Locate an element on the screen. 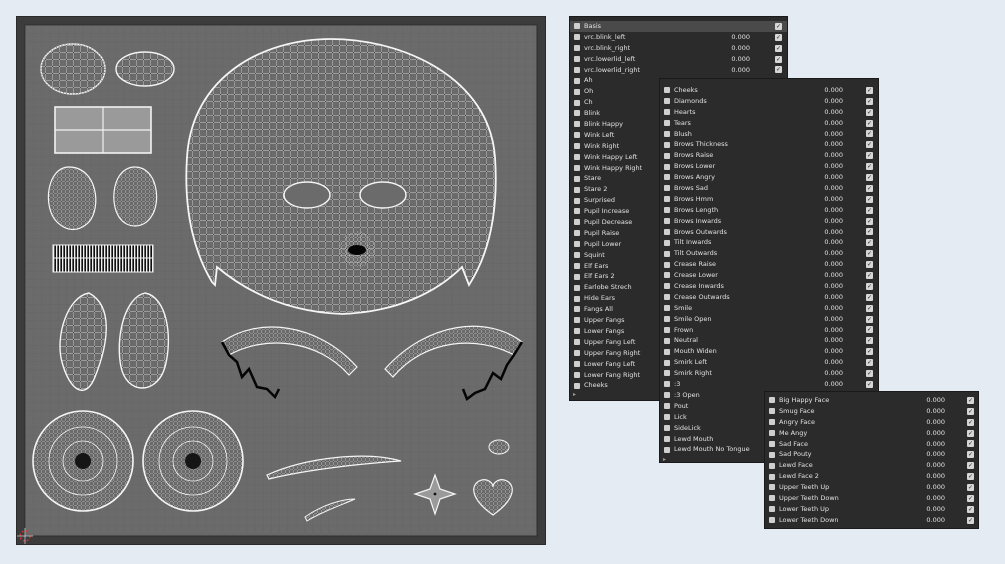  shape-key-name: Crease Inwards is located at coordinates (699, 286).